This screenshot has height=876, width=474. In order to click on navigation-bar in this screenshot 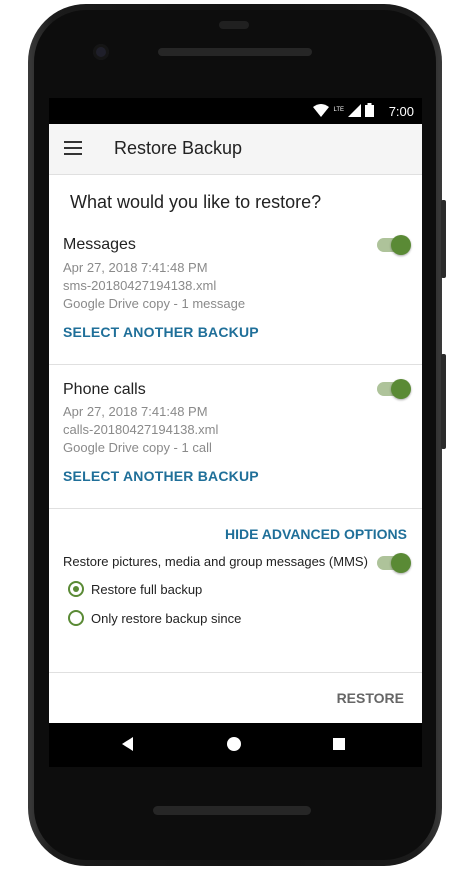, I will do `click(235, 745)`.